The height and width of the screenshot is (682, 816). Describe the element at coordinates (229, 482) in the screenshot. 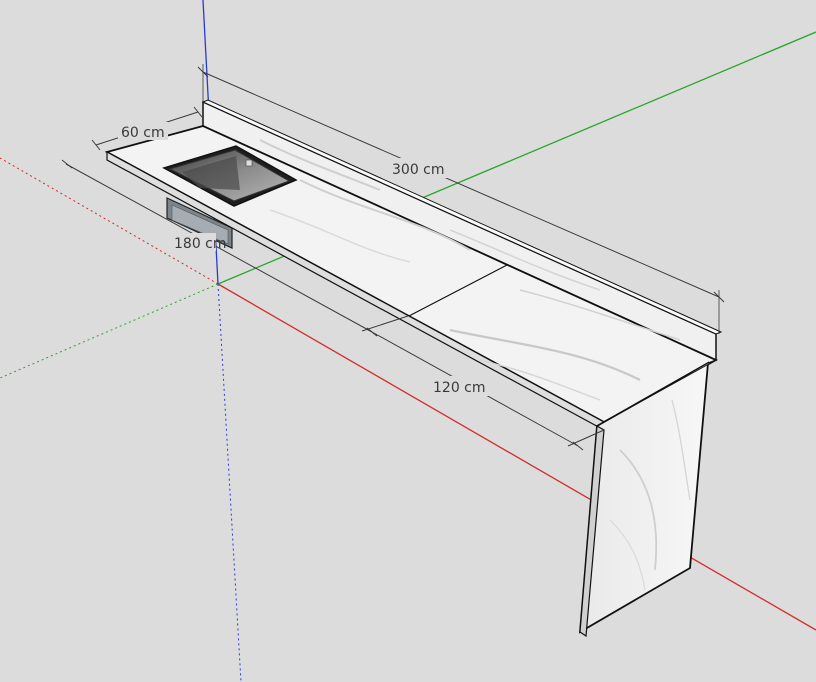

I see `blue-axis-negative` at that location.